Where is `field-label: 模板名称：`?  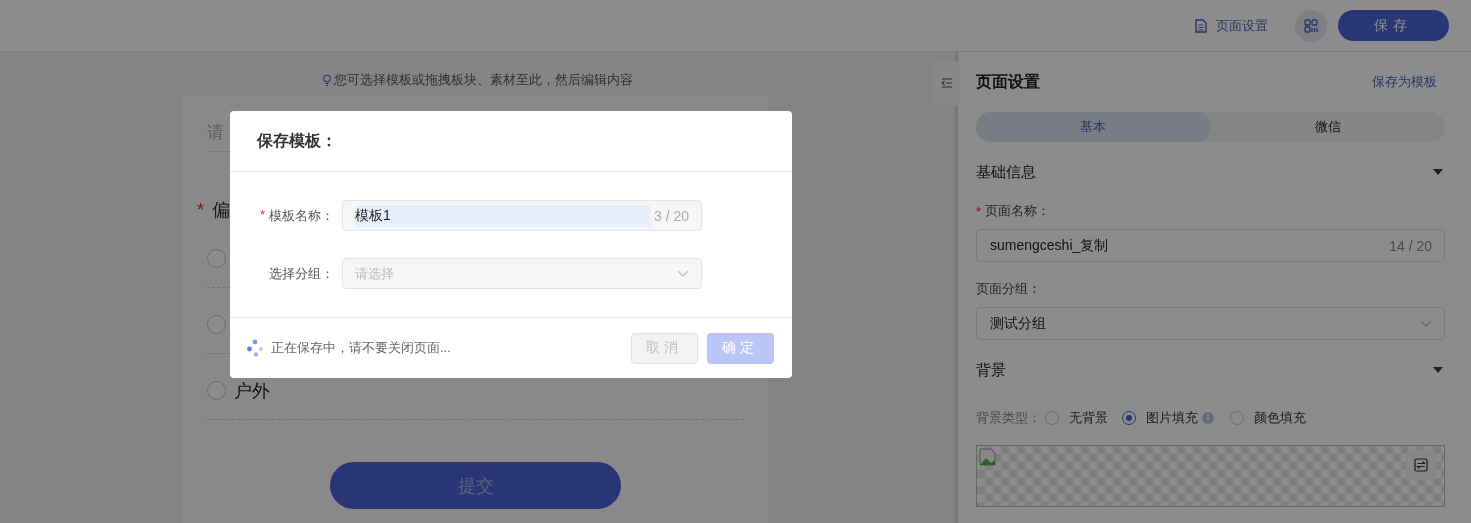 field-label: 模板名称： is located at coordinates (301, 215).